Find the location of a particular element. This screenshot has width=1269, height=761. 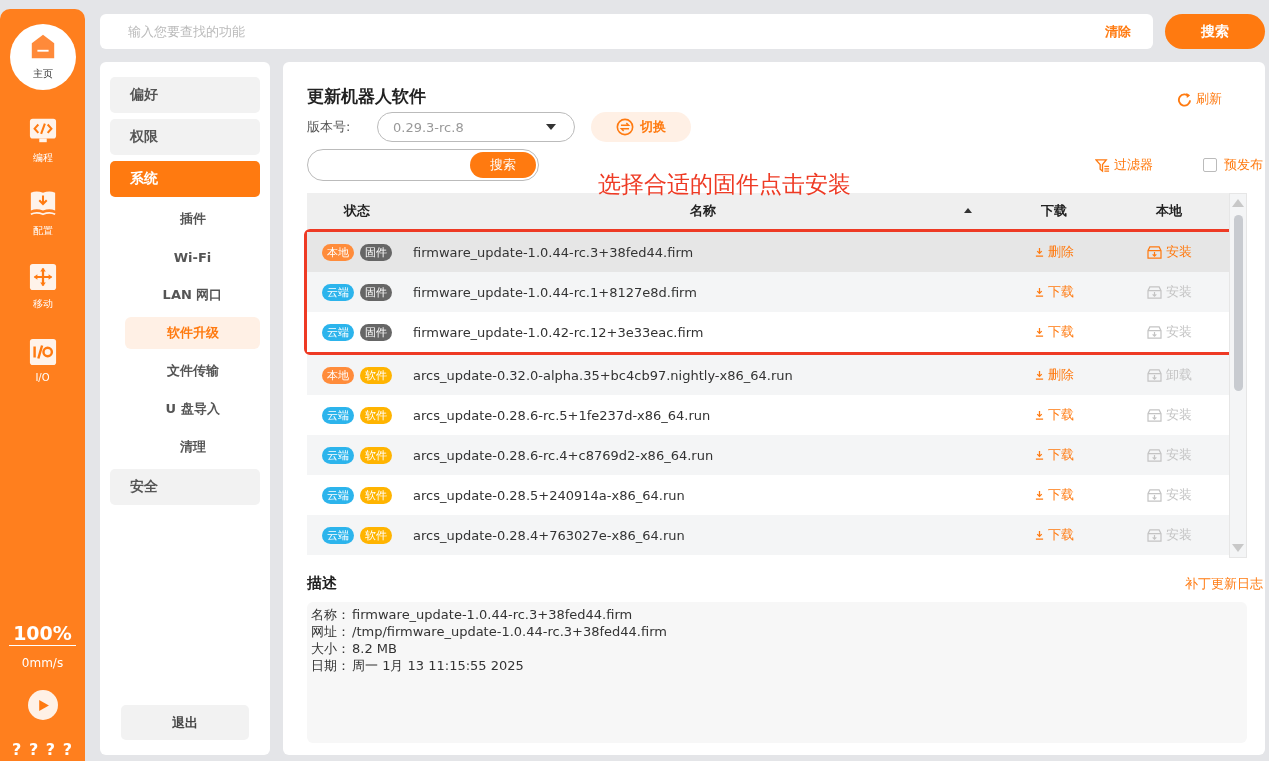

status-marks: ? ? ? ? is located at coordinates (42, 749).